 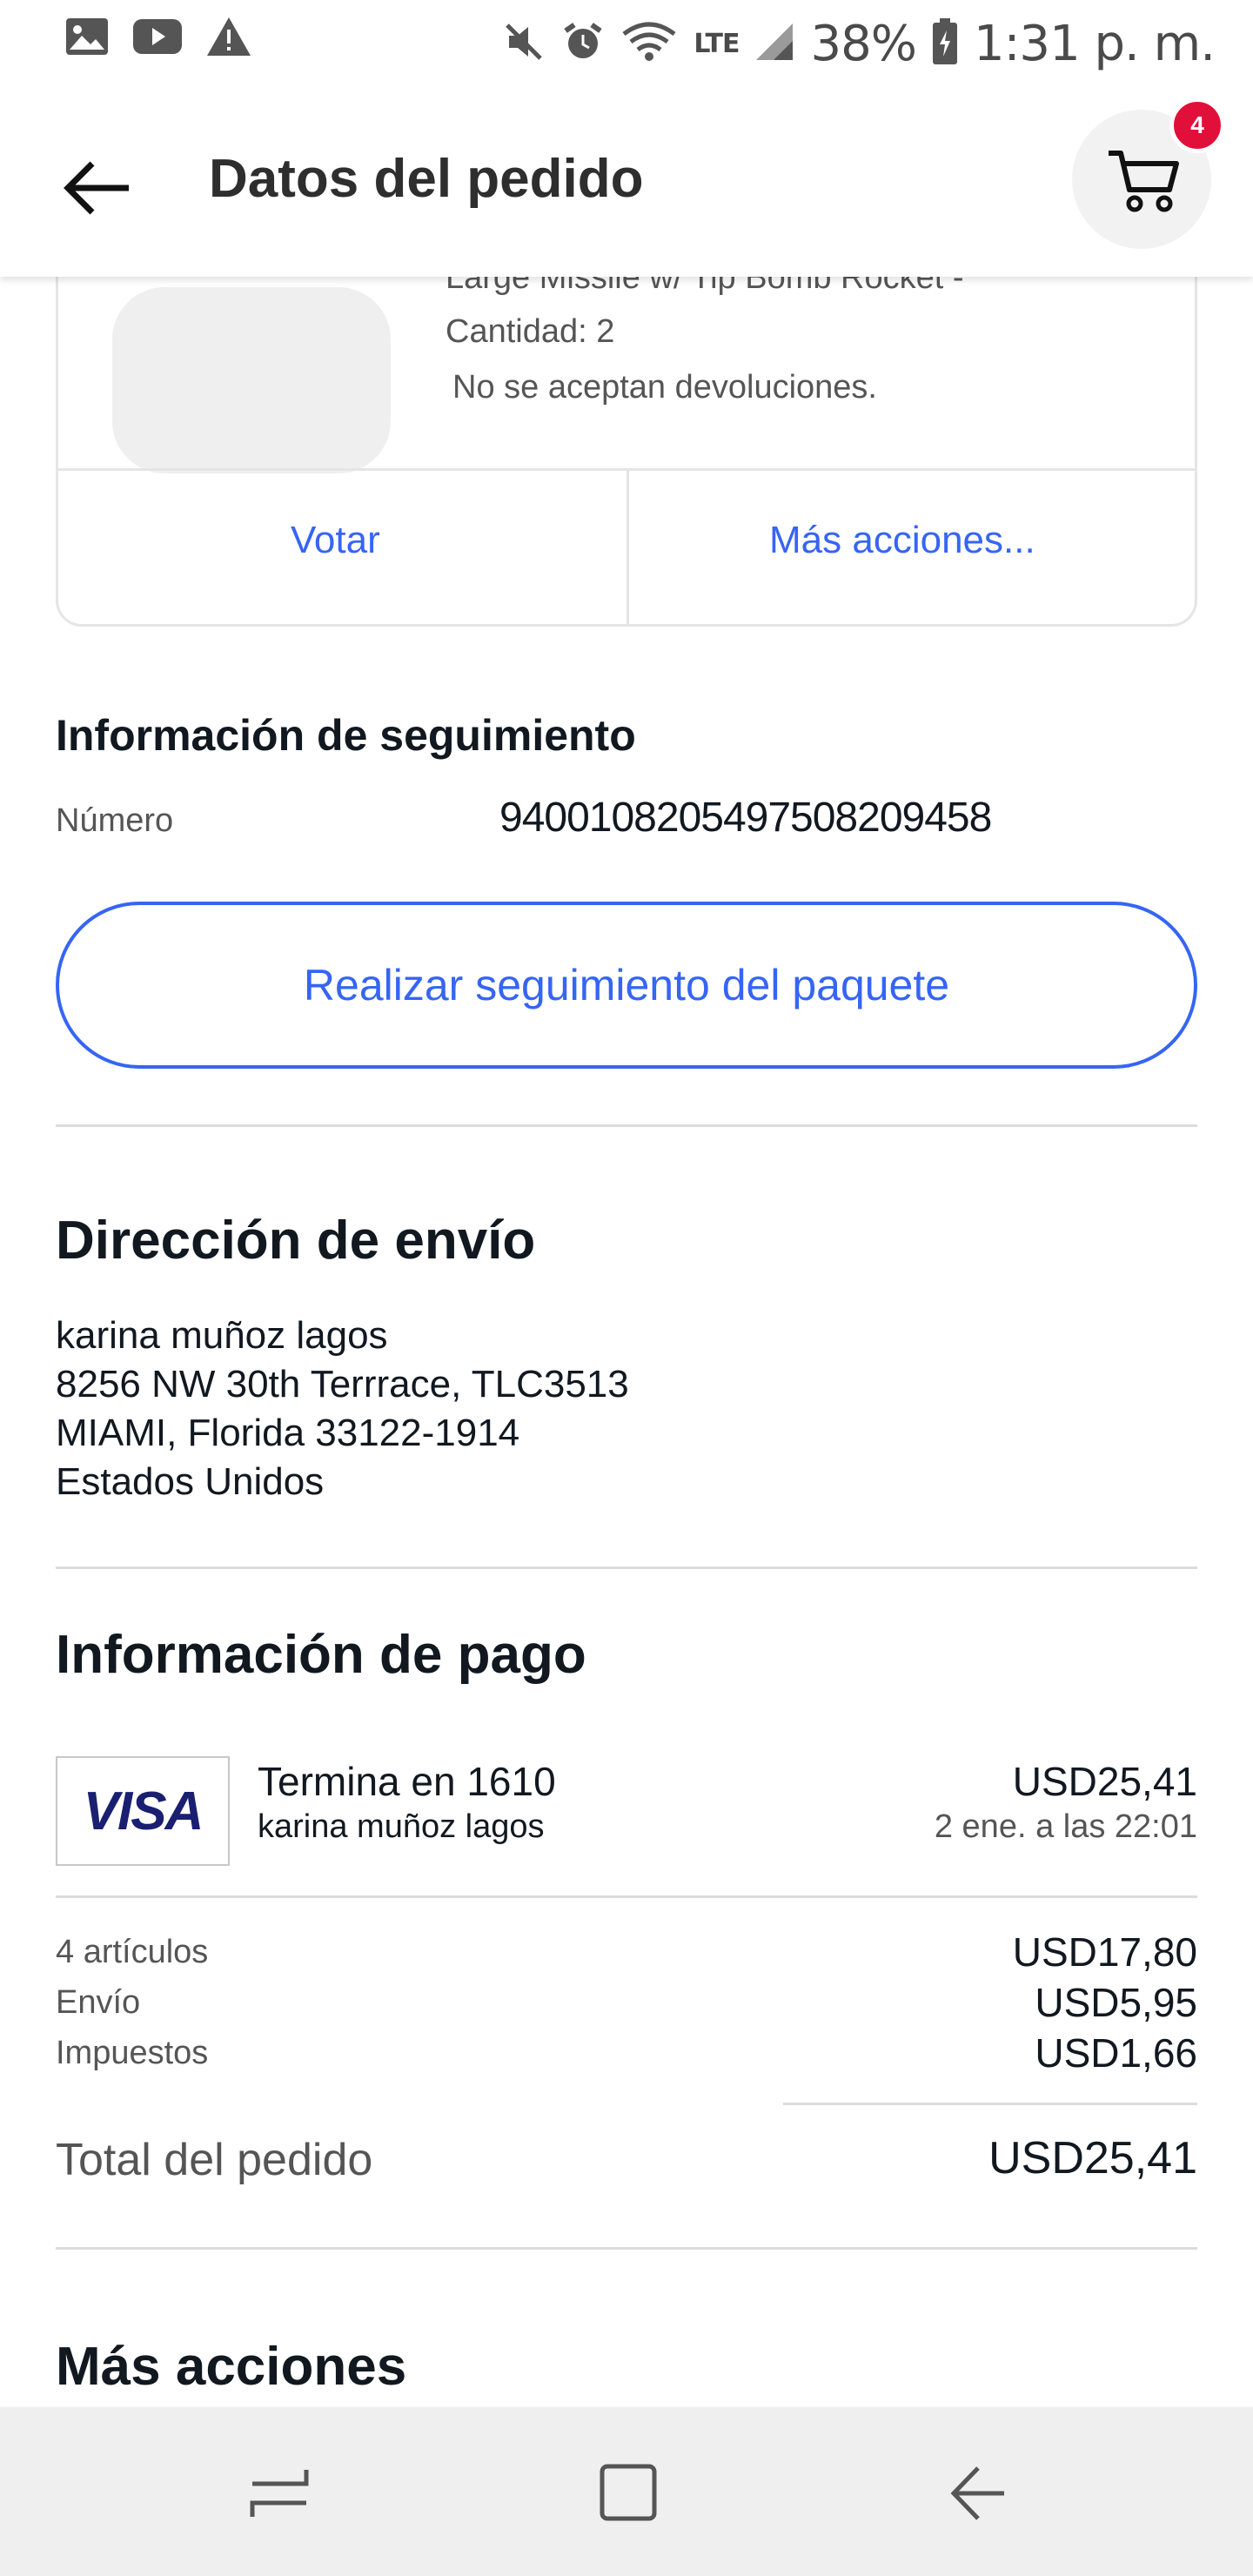 What do you see at coordinates (583, 44) in the screenshot?
I see `alarm-icon` at bounding box center [583, 44].